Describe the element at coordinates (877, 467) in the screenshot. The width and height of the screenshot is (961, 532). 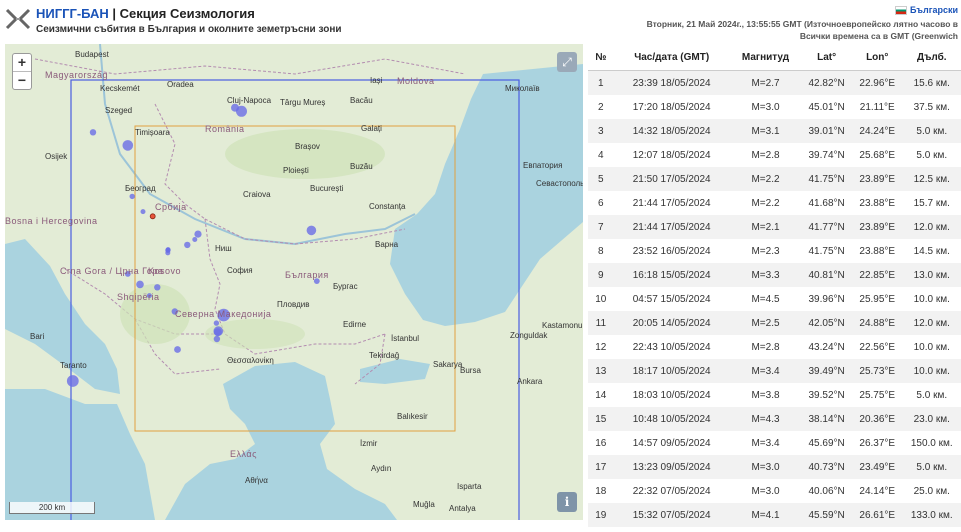
I see `cell-longitude: 23.49°E` at that location.